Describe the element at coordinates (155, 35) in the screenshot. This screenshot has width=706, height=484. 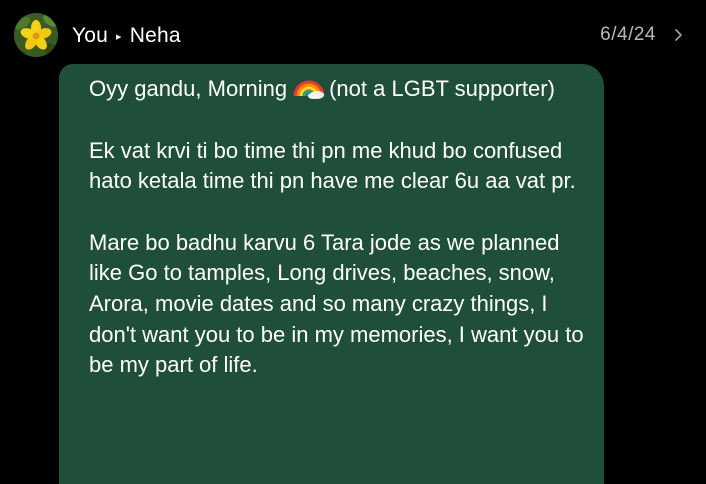
I see `recipient-name: Neha` at that location.